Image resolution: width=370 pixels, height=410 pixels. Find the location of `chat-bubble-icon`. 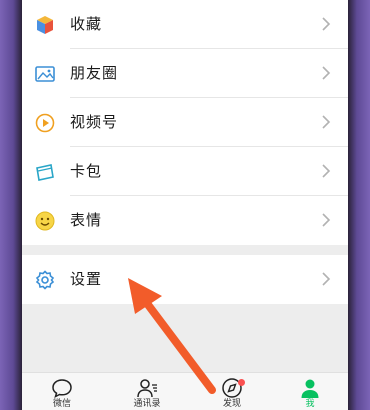

chat-bubble-icon is located at coordinates (62, 388).